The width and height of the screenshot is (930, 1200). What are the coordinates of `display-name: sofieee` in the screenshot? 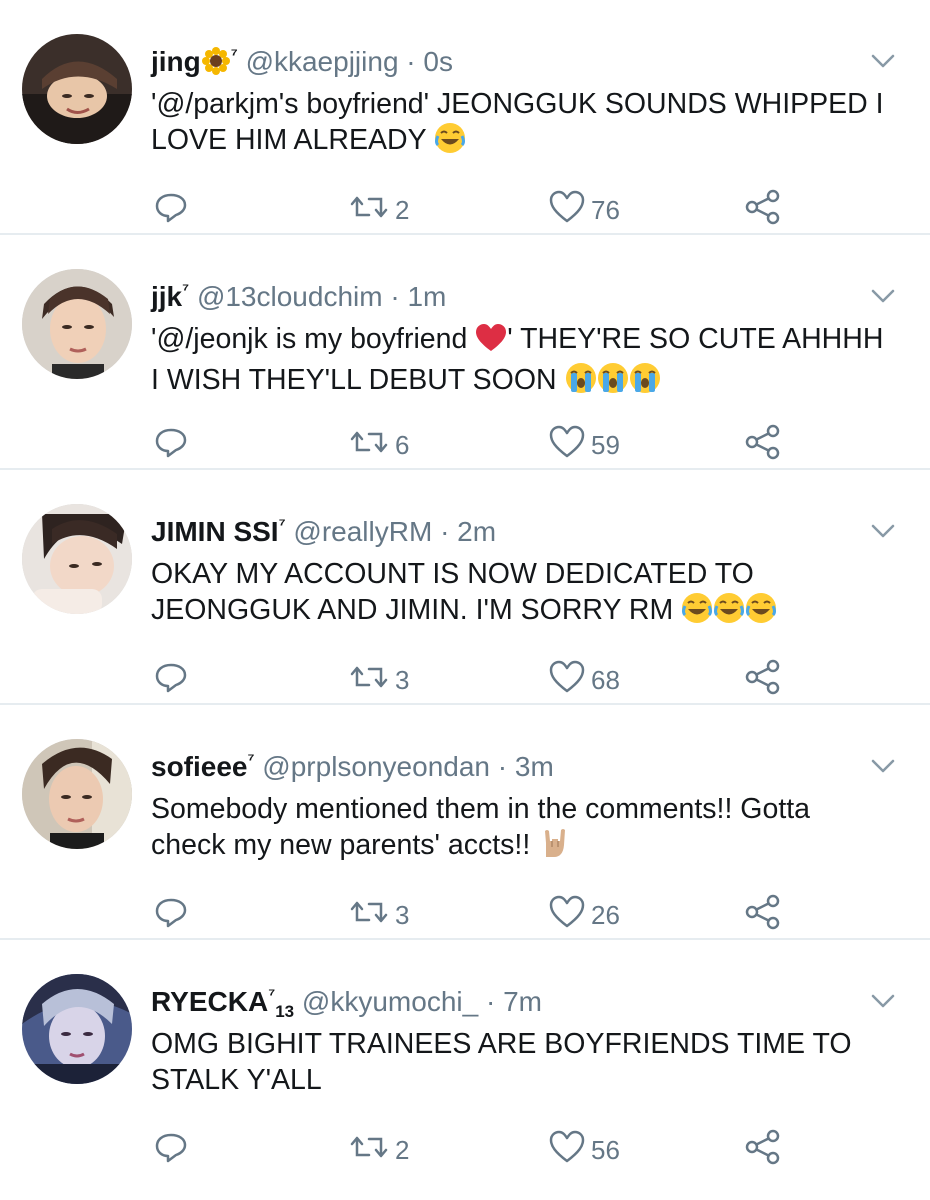 It's located at (199, 766).